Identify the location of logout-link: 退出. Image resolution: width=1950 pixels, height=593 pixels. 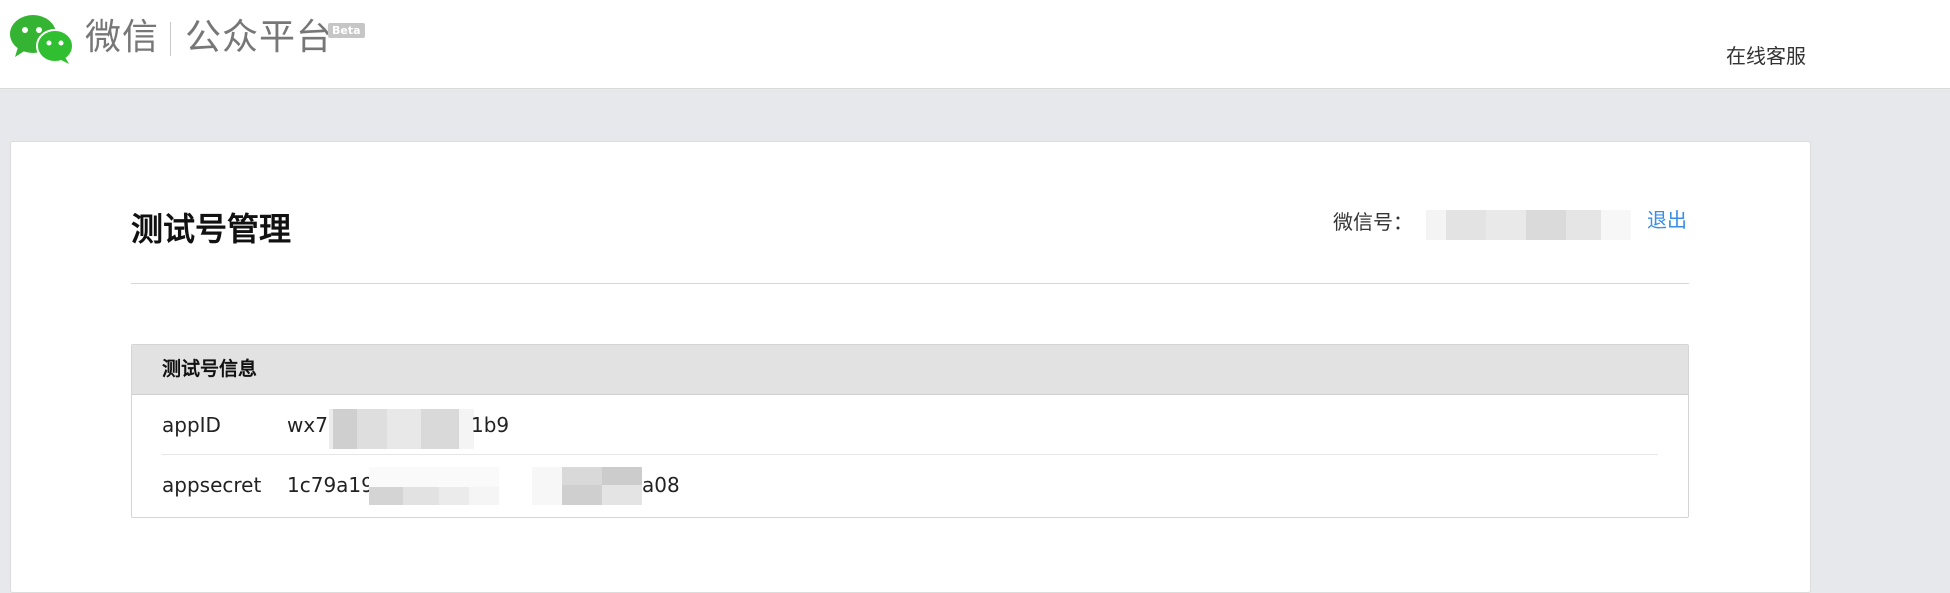
(1667, 220).